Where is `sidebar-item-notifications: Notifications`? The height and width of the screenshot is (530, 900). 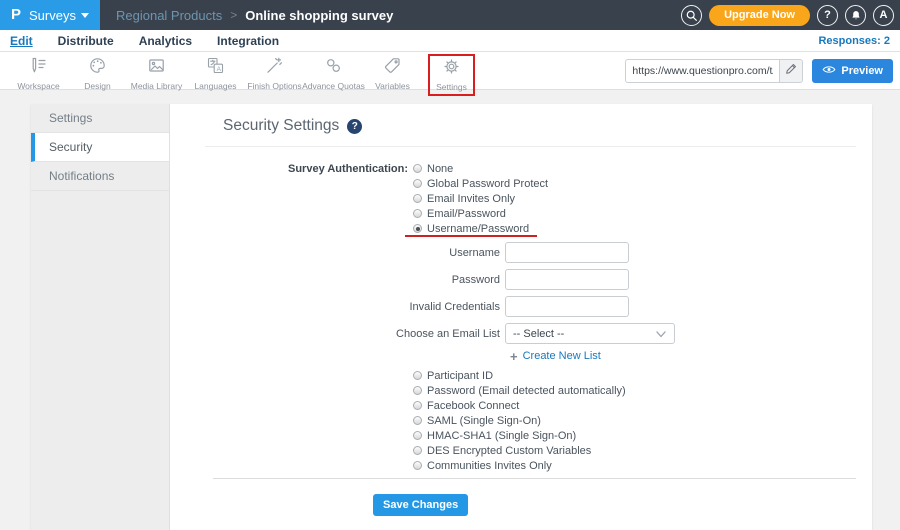 sidebar-item-notifications: Notifications is located at coordinates (100, 176).